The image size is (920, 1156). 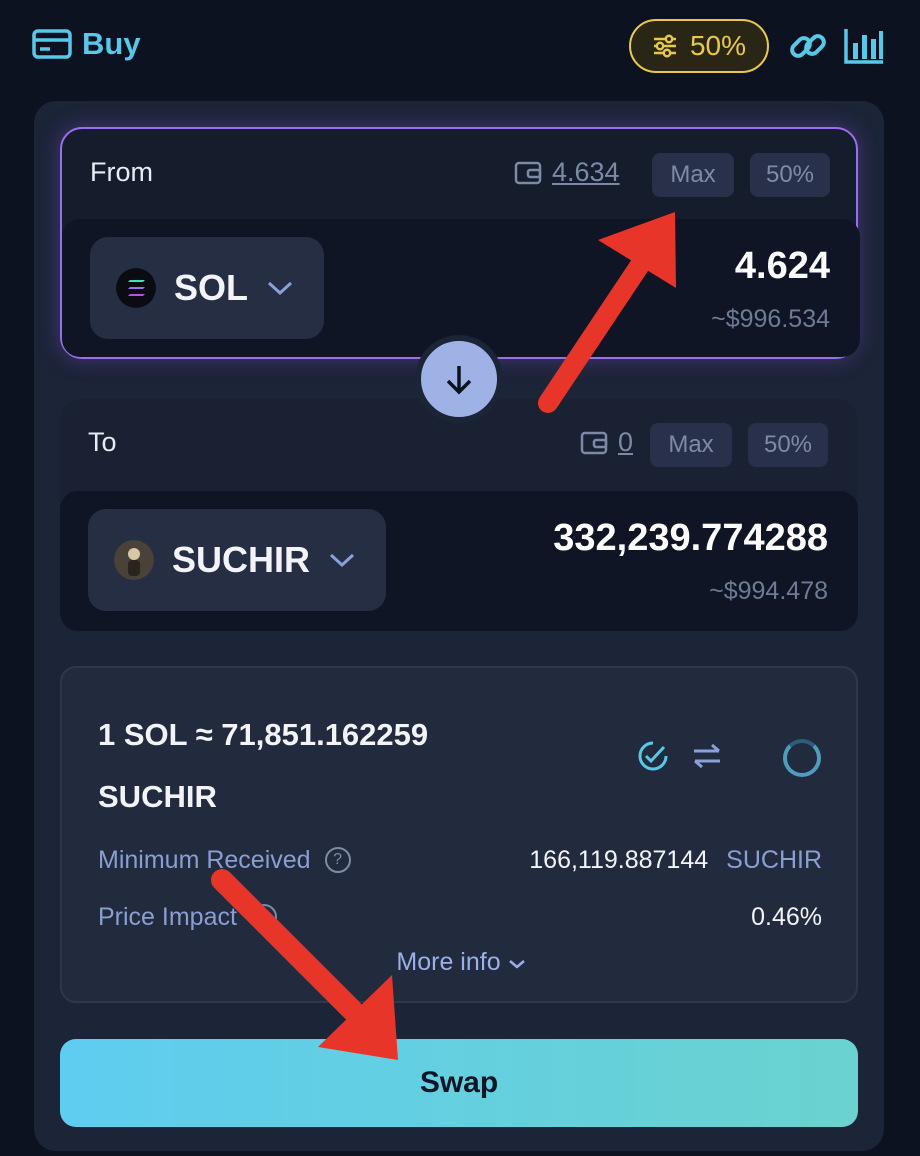 I want to click on to-amount-output: 332,239.774288, so click(x=690, y=538).